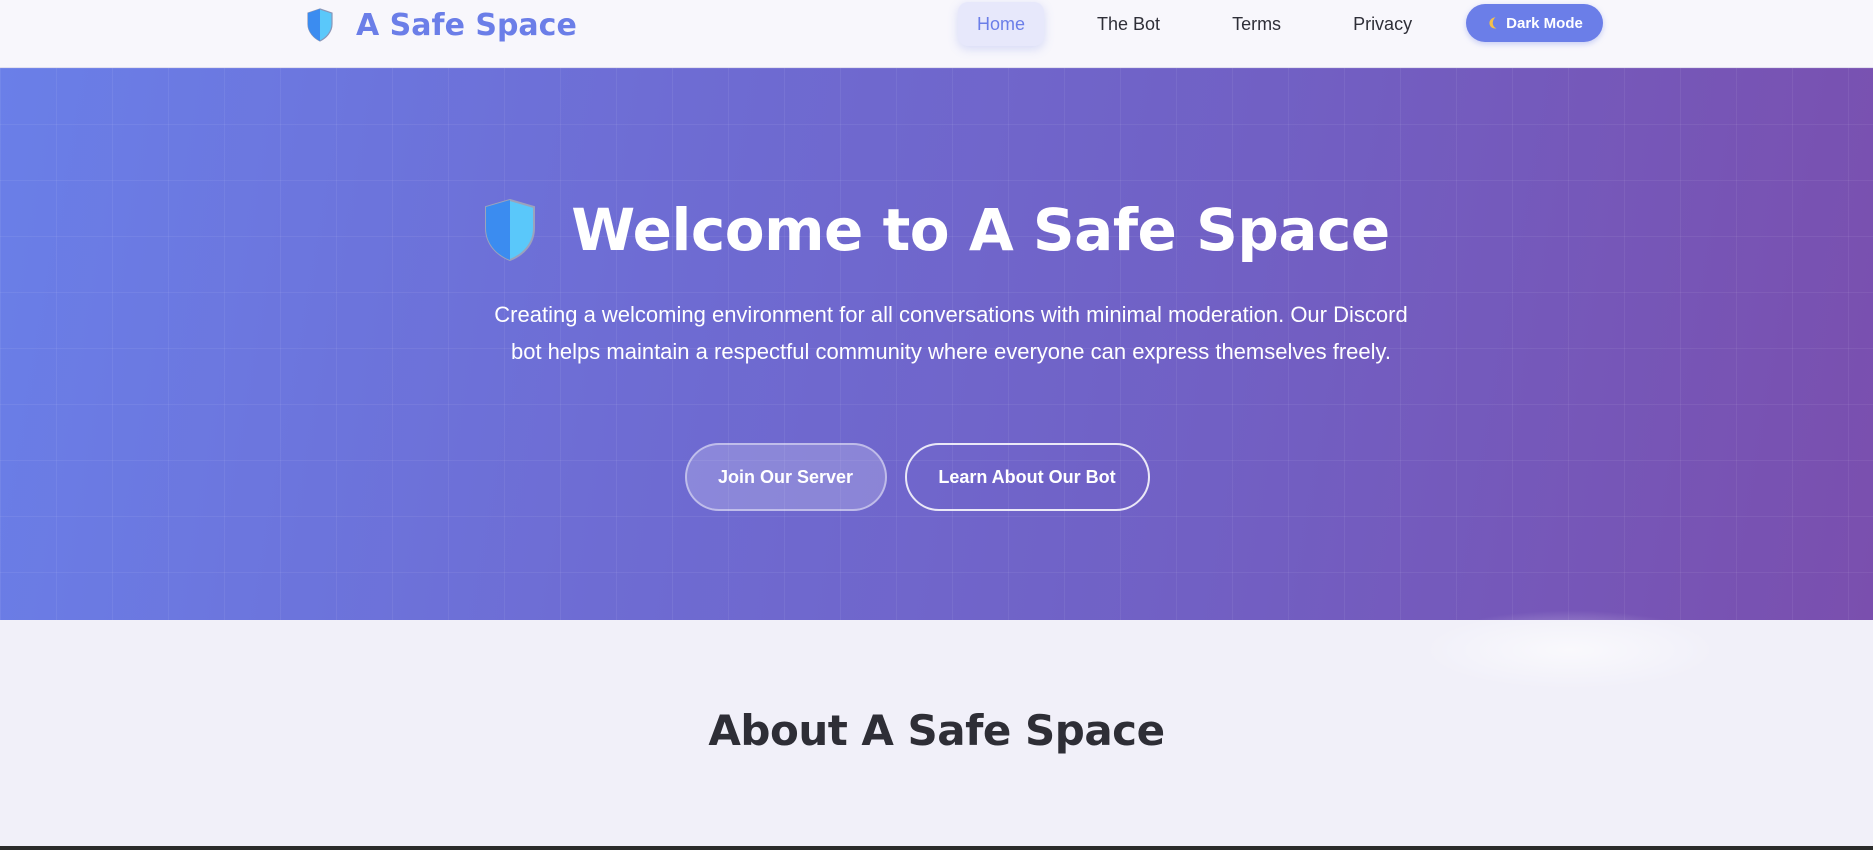  I want to click on nav-privacy: Privacy, so click(1382, 24).